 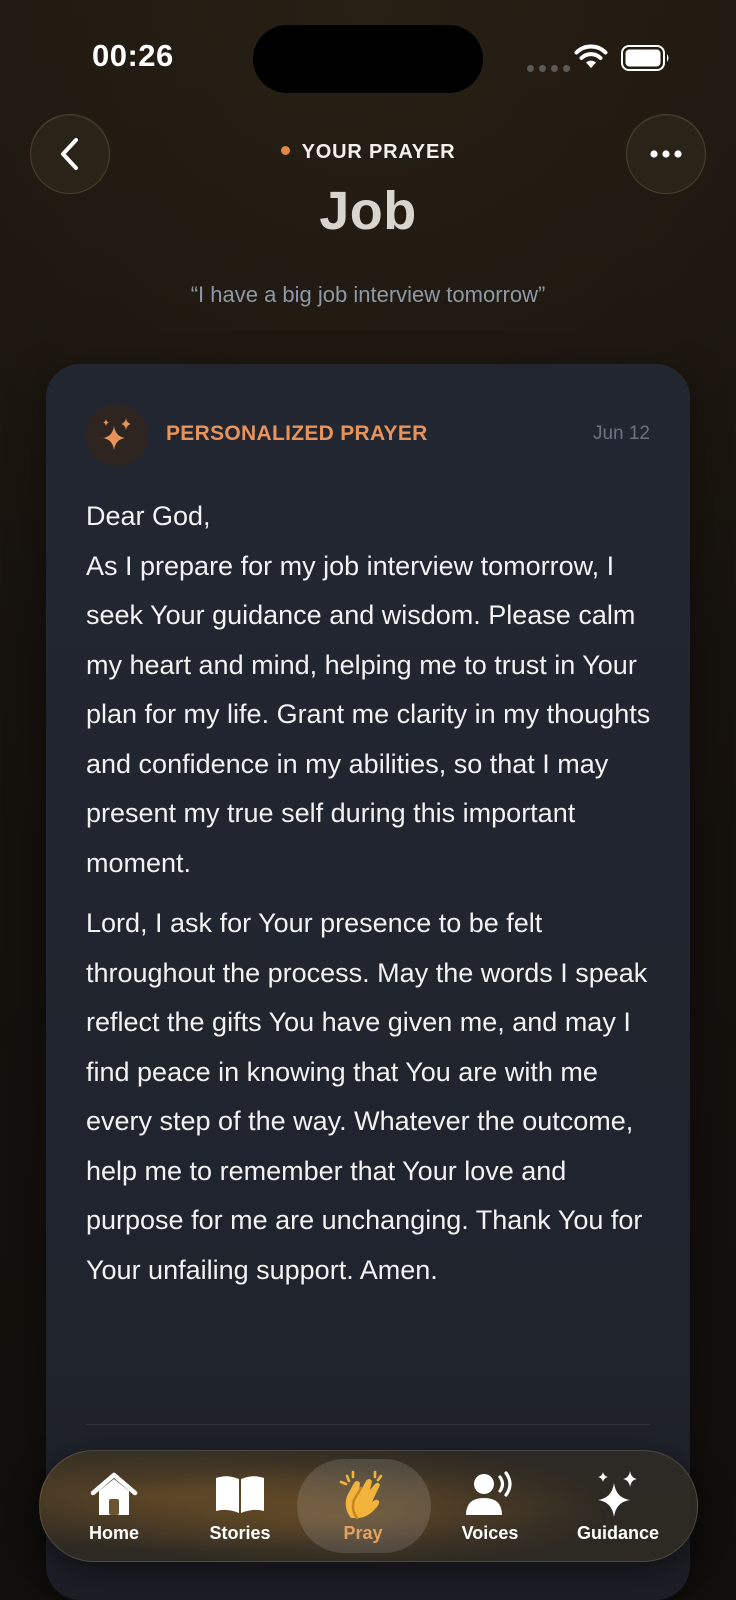 What do you see at coordinates (489, 1493) in the screenshot?
I see `speaking-person-icon` at bounding box center [489, 1493].